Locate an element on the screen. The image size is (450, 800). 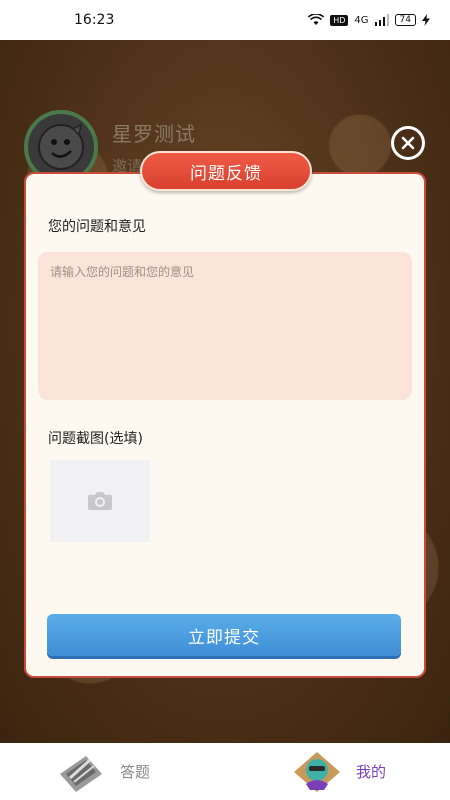
tab-answer: 答题 is located at coordinates (103, 771).